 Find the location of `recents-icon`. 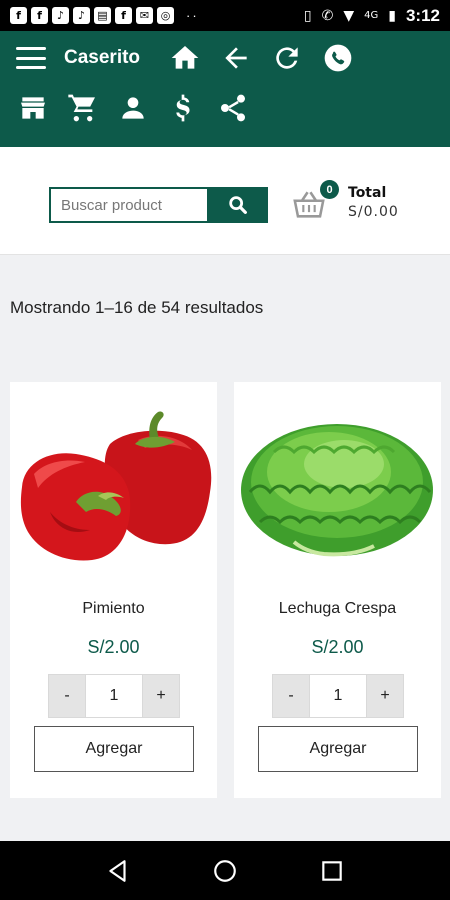

recents-icon is located at coordinates (332, 871).